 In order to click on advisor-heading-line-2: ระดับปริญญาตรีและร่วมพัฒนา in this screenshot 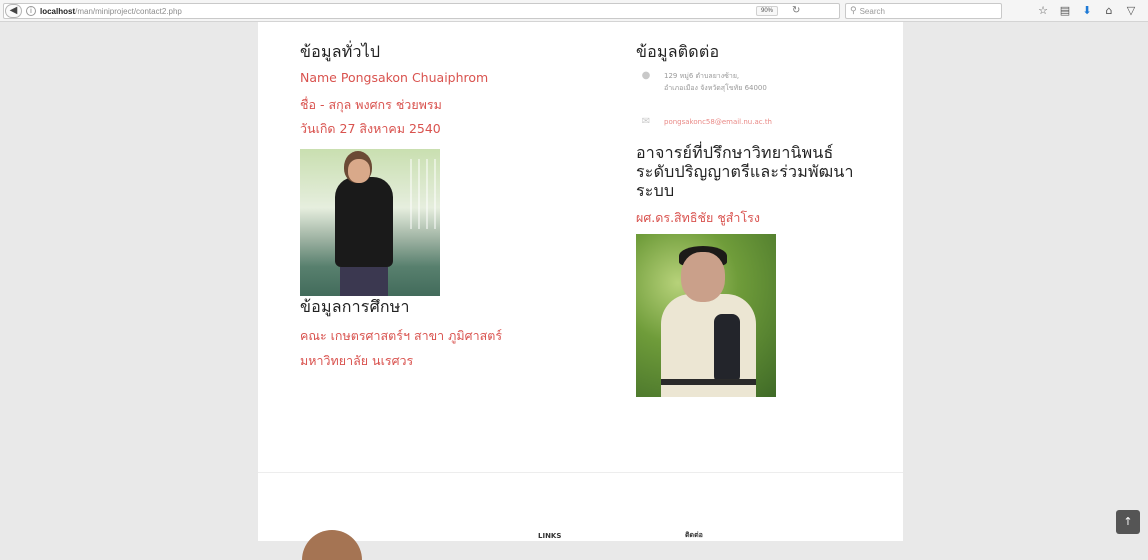, I will do `click(745, 171)`.